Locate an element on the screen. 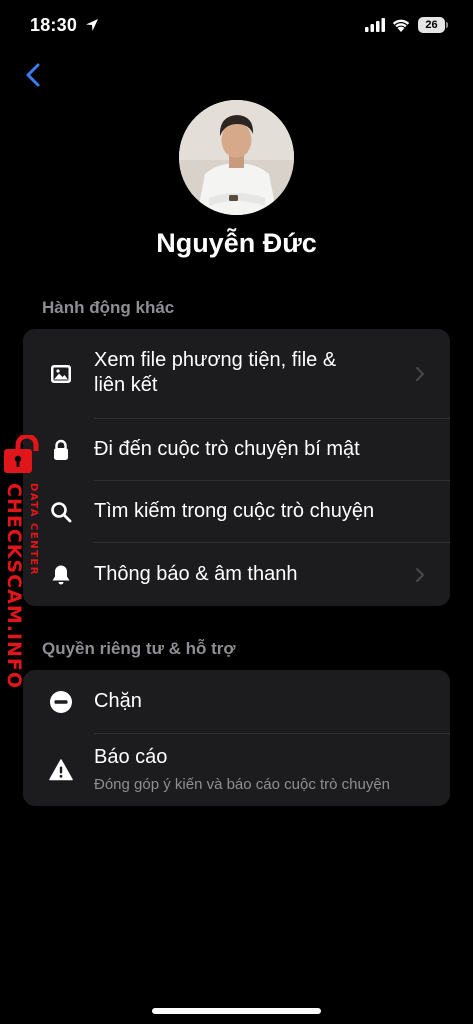  search-in-chat-label: Tìm kiếm trong cuộc trò chuyện is located at coordinates (234, 511).